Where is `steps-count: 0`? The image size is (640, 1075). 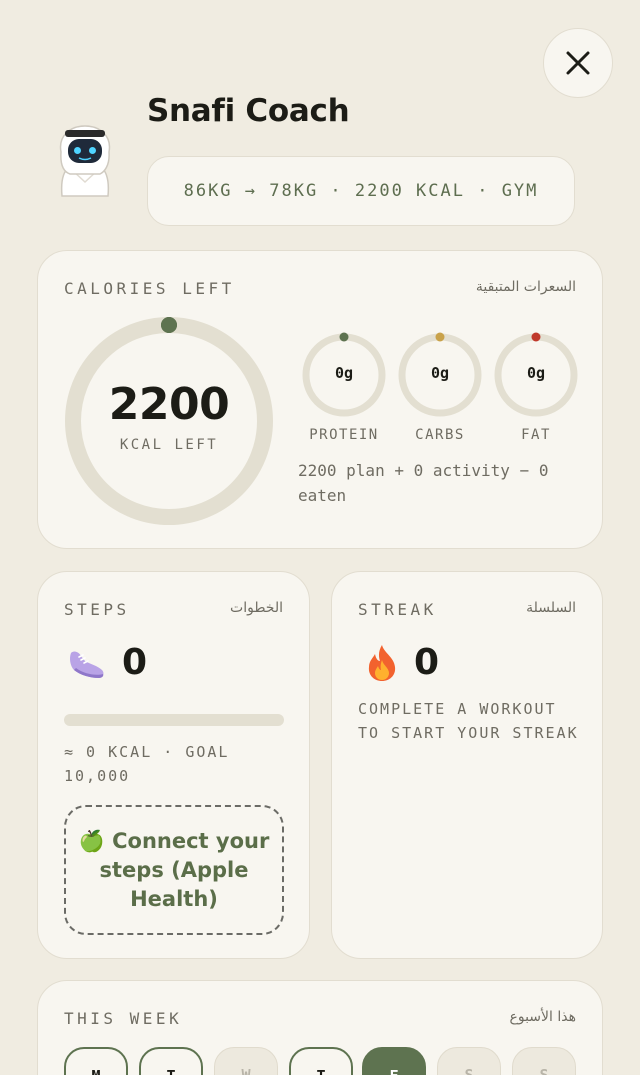 steps-count: 0 is located at coordinates (135, 662).